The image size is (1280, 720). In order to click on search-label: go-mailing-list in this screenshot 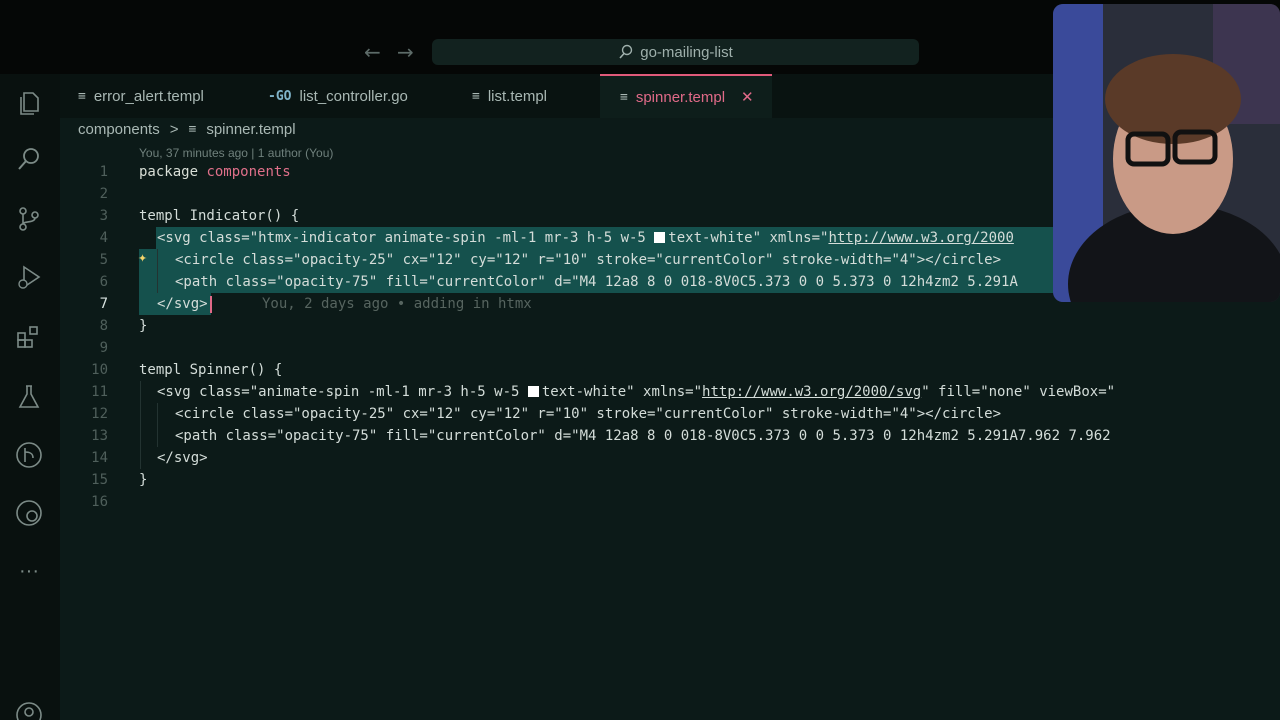, I will do `click(686, 52)`.